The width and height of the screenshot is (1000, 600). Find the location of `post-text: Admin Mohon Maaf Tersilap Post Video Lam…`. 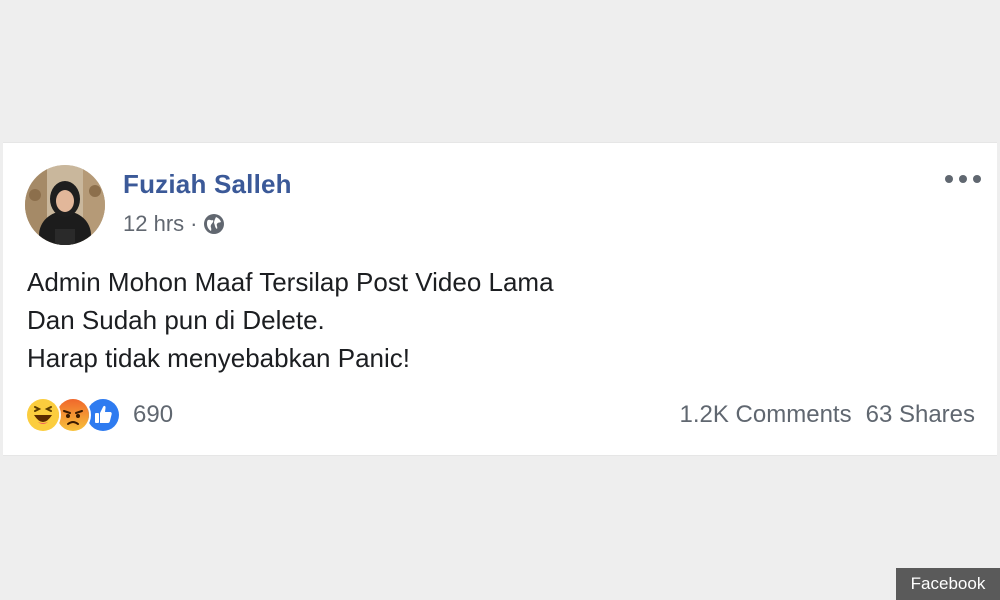

post-text: Admin Mohon Maaf Tersilap Post Video Lam… is located at coordinates (290, 320).